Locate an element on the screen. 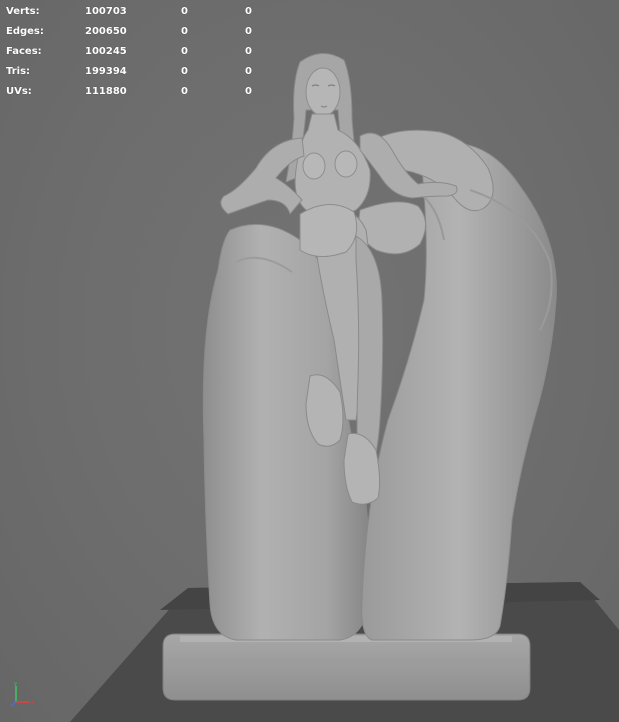  hud-total-value: 100245 is located at coordinates (106, 51).